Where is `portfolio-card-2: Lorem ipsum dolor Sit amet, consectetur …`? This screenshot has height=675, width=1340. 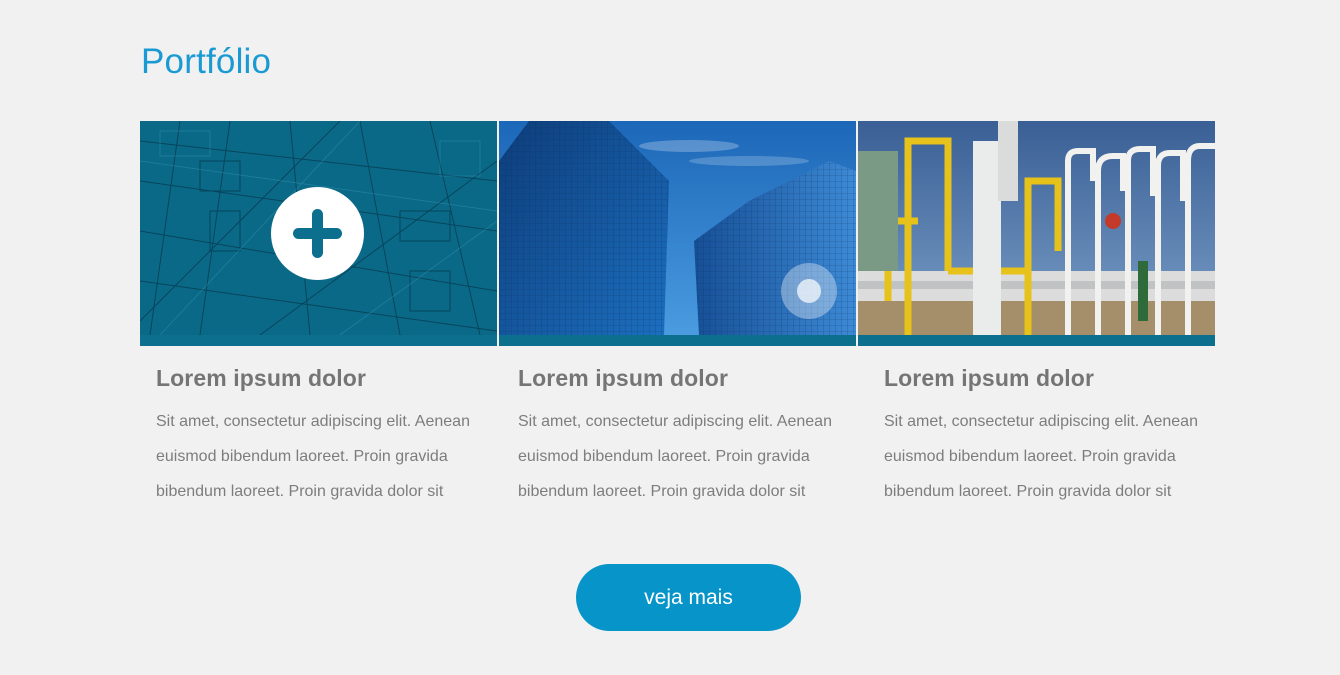
portfolio-card-2: Lorem ipsum dolor Sit amet, consectetur … is located at coordinates (688, 437).